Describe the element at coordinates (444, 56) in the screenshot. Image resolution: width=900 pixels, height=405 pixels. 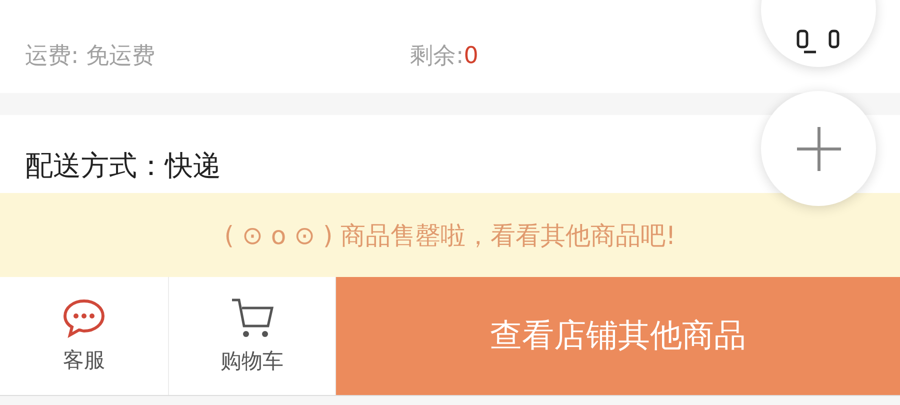
I see `remaining-stock-text: 剩余:0` at that location.